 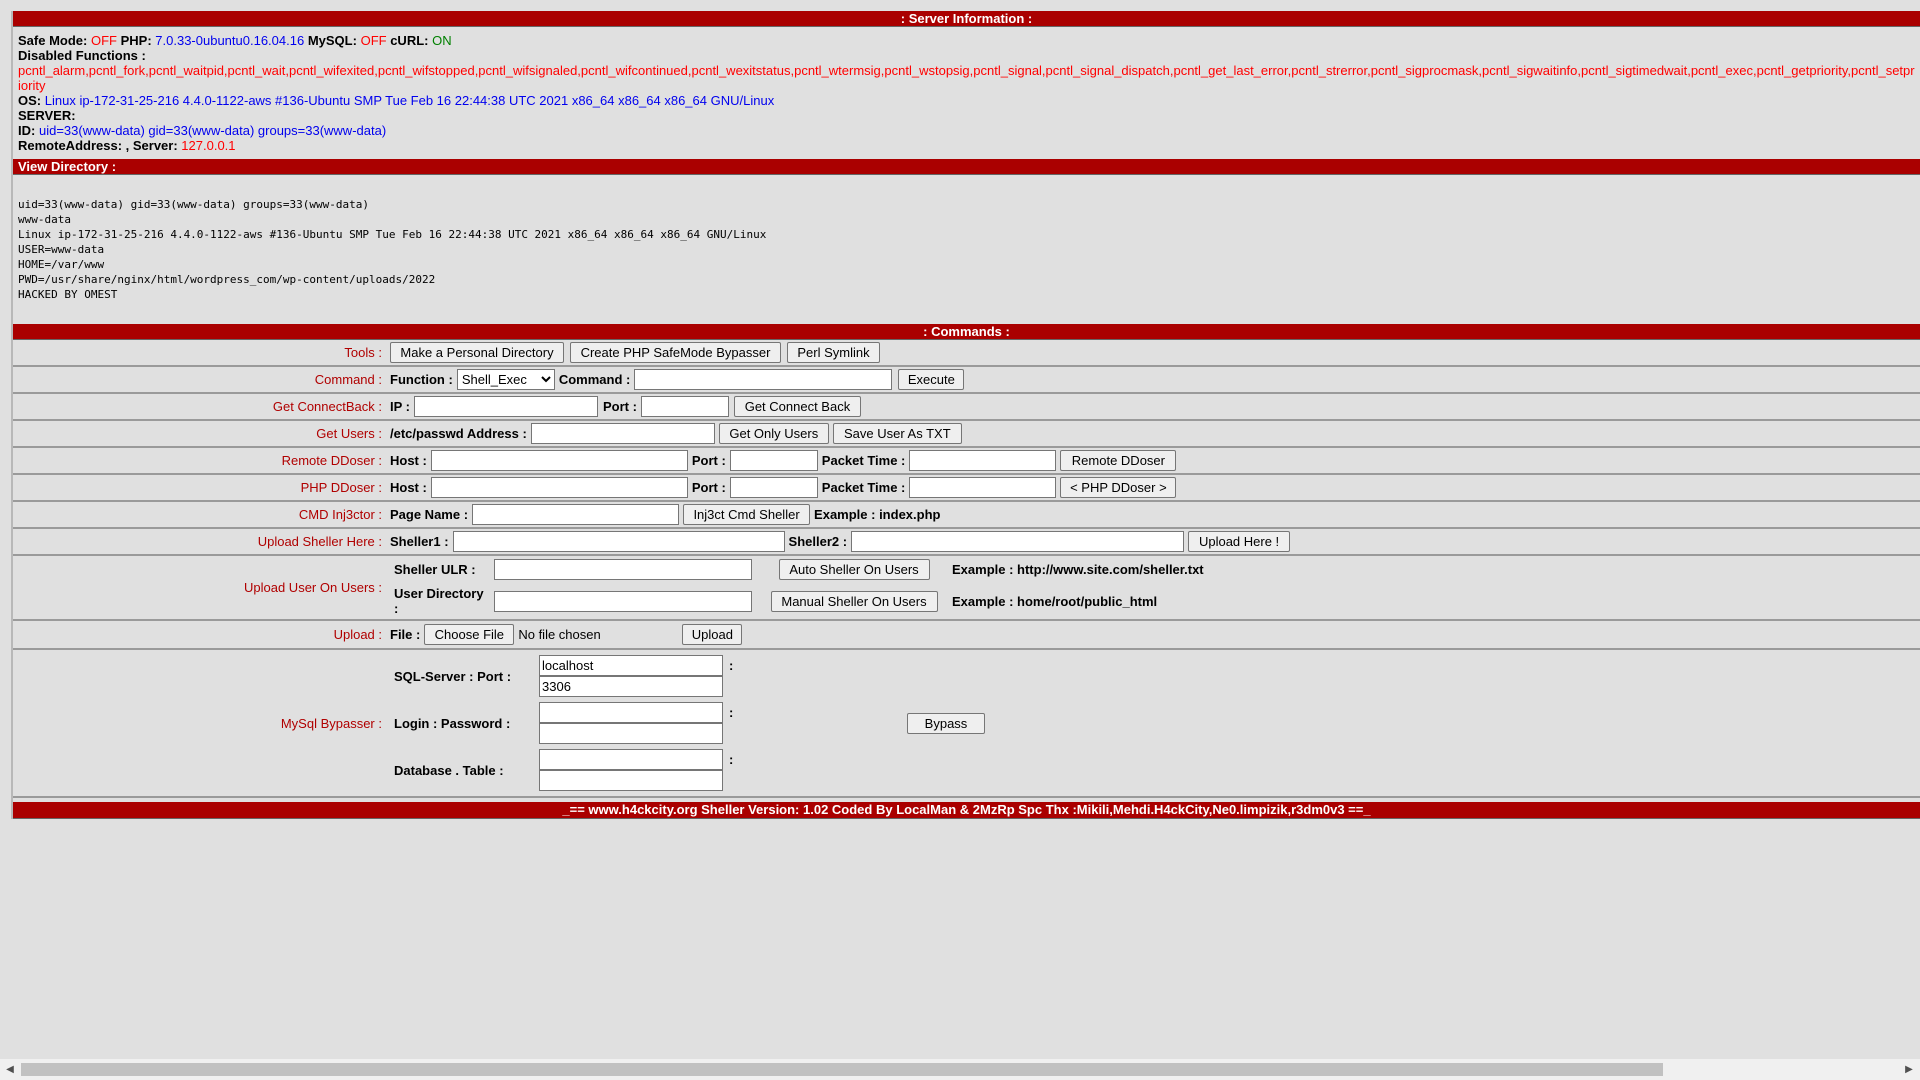 I want to click on upload-sheller-label: Upload Sheller Here :, so click(x=200, y=541).